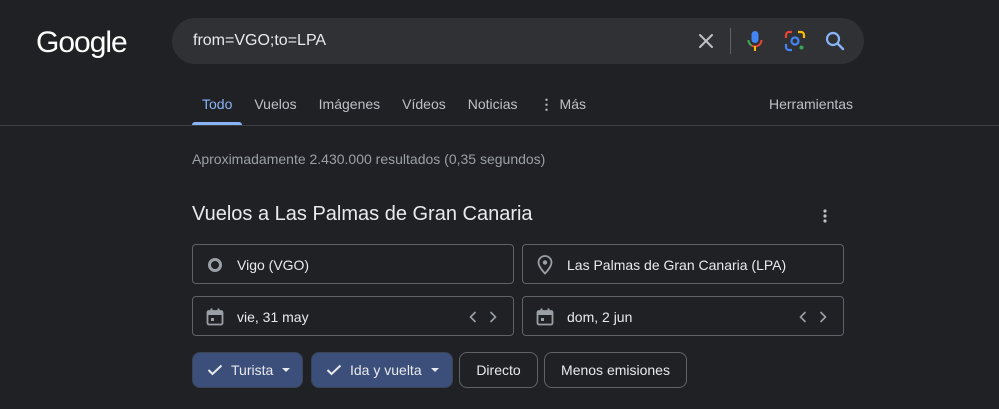 The height and width of the screenshot is (409, 999). I want to click on location-pin-icon, so click(545, 265).